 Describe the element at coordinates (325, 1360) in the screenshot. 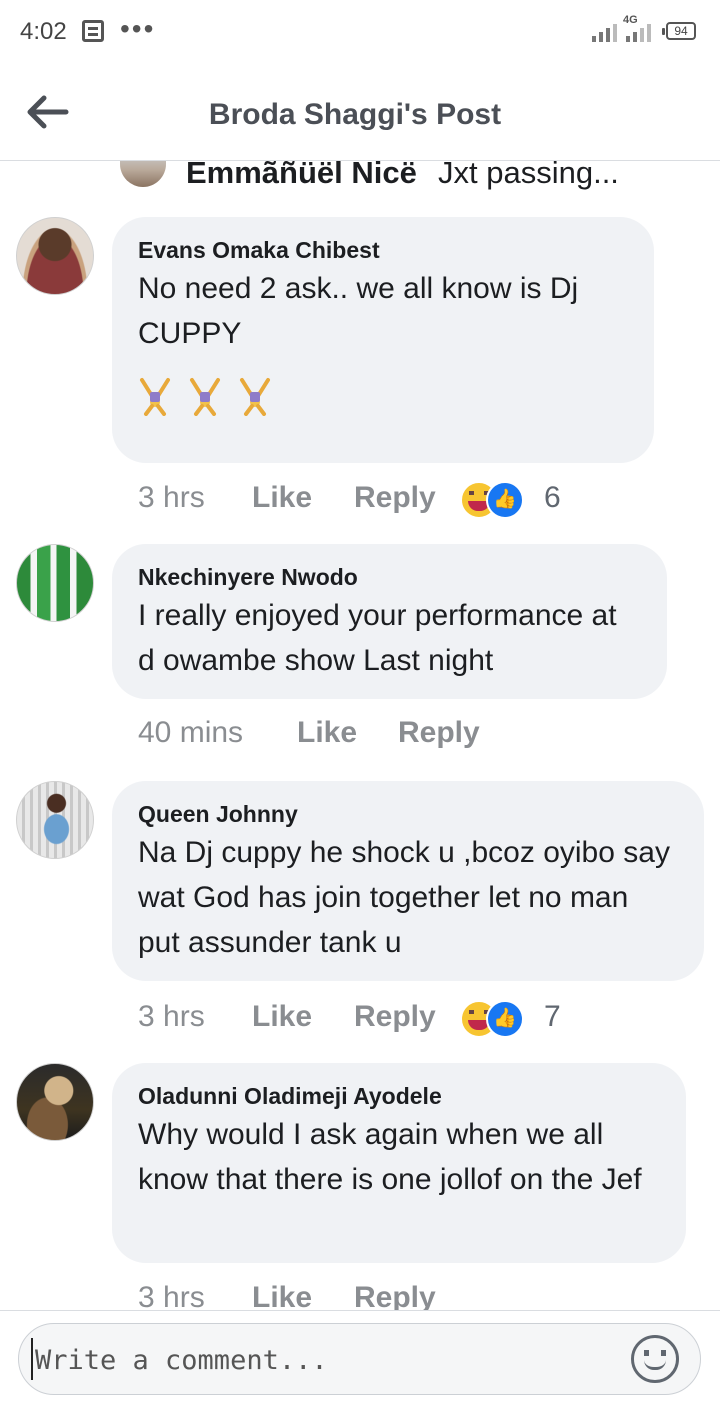

I see `comment-input` at that location.